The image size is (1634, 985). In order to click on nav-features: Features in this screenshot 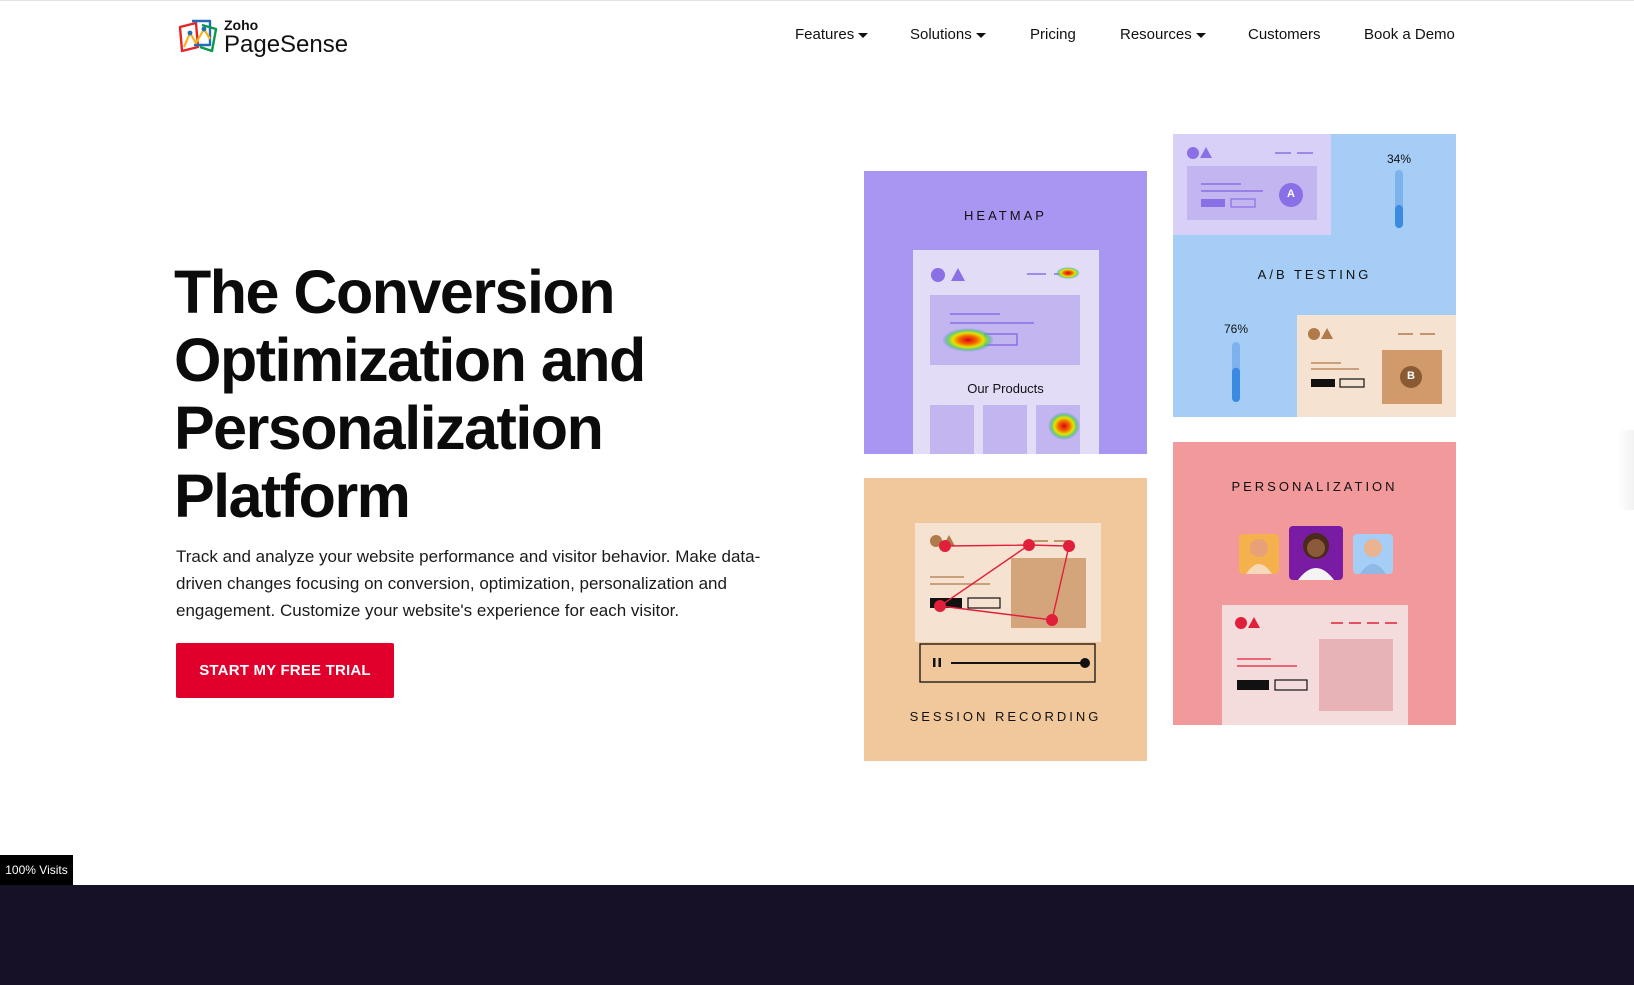, I will do `click(832, 34)`.